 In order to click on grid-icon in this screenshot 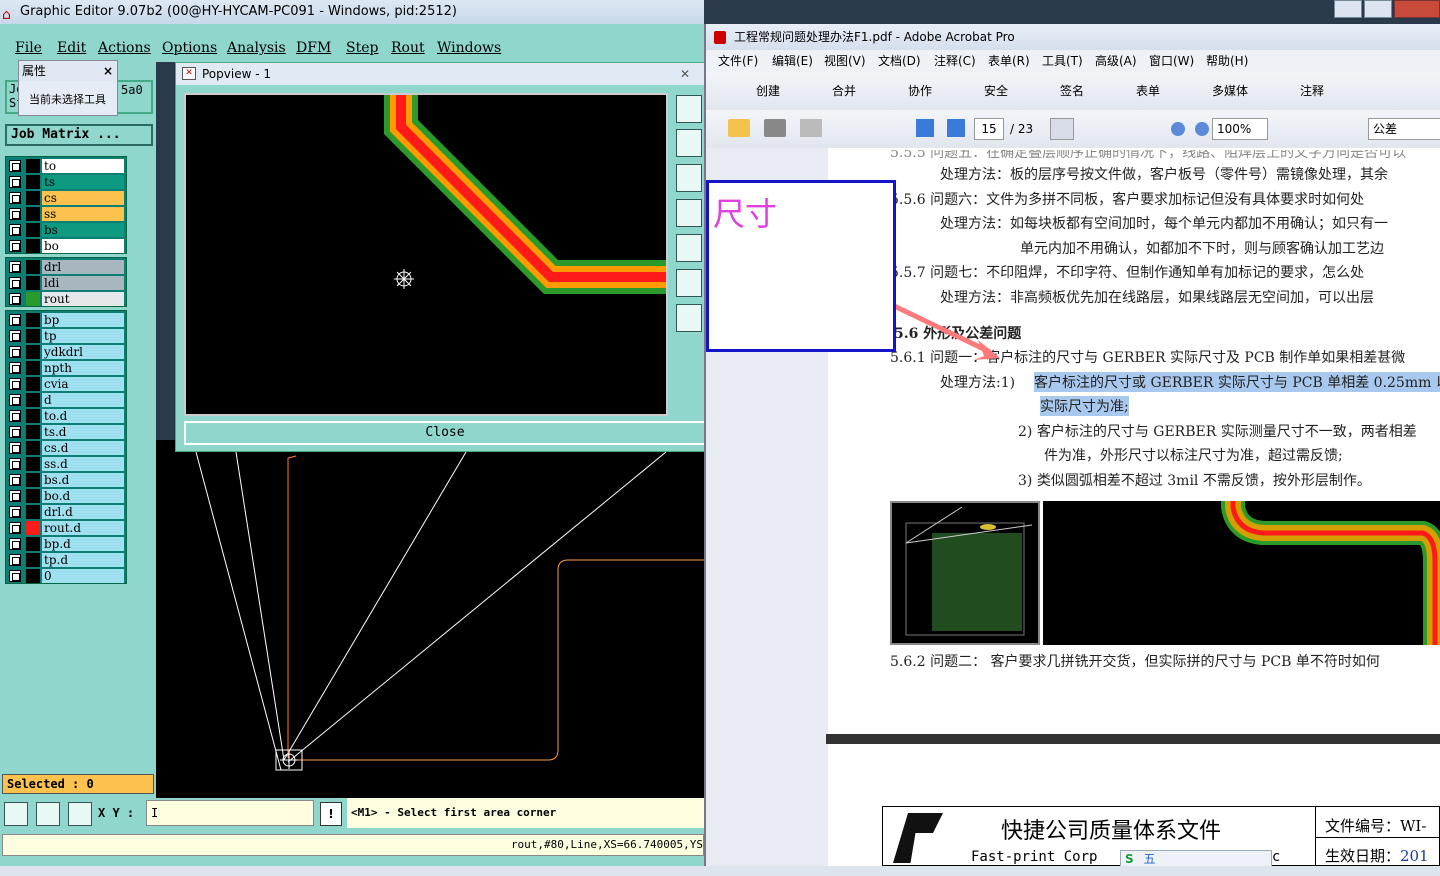, I will do `click(80, 814)`.